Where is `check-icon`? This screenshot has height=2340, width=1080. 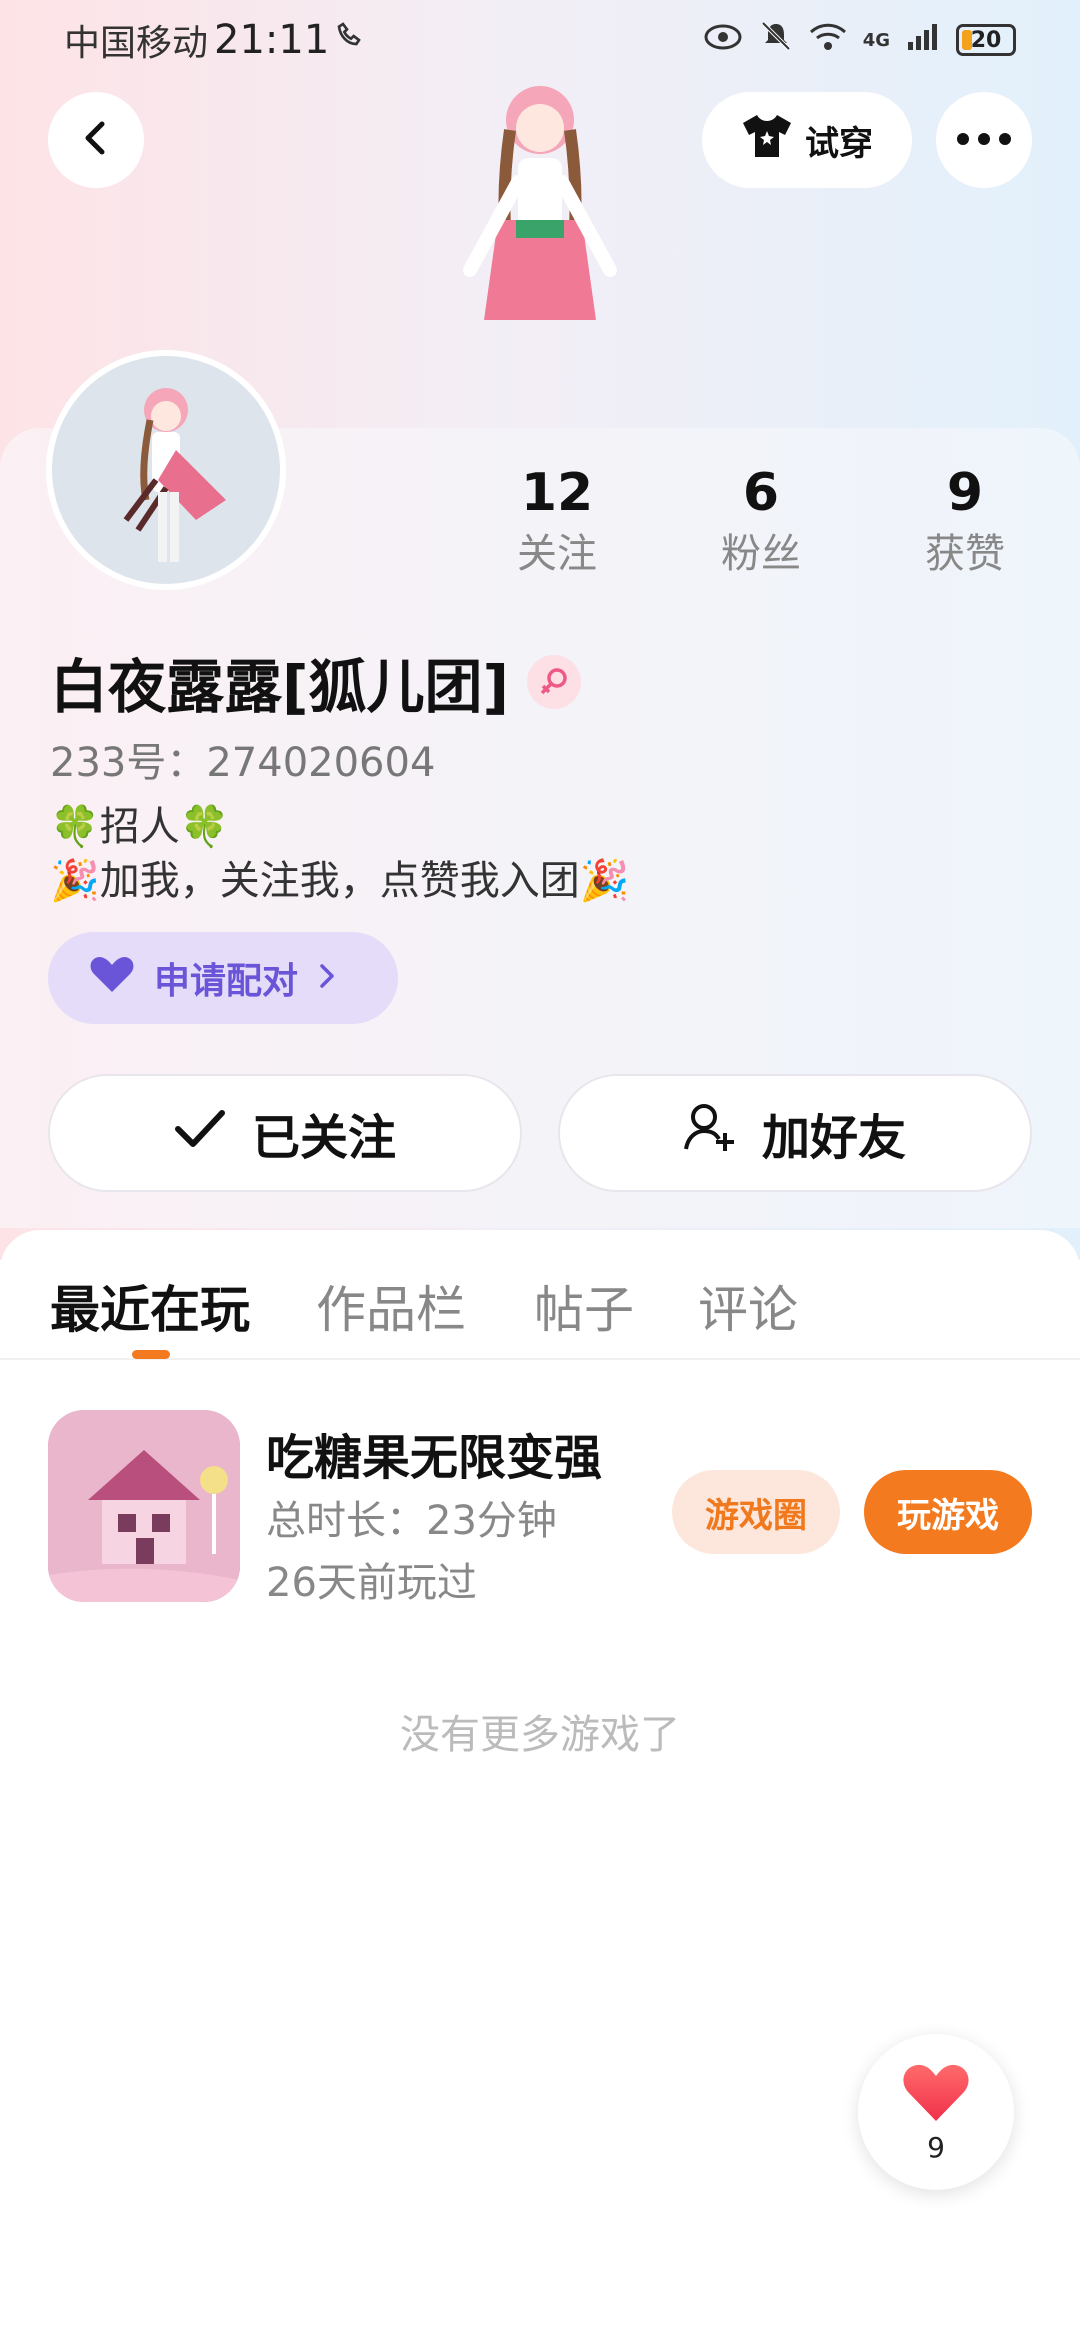 check-icon is located at coordinates (200, 1133).